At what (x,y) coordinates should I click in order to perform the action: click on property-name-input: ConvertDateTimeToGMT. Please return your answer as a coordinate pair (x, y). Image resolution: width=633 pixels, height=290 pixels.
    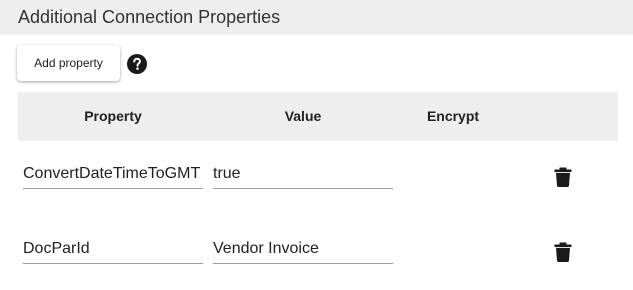
    Looking at the image, I should click on (113, 175).